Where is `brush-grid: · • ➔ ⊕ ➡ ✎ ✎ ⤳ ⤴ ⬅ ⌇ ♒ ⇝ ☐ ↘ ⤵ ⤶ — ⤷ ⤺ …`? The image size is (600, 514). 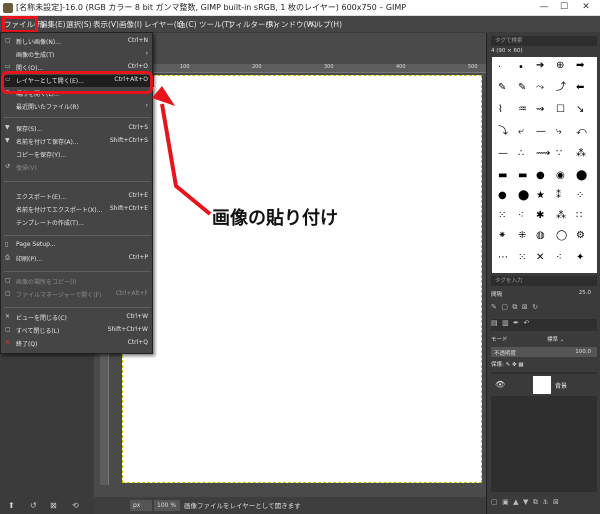 brush-grid: · • ➔ ⊕ ➡ ✎ ✎ ⤳ ⤴ ⬅ ⌇ ♒ ⇝ ☐ ↘ ⤵ ⤶ — ⤷ ⤺ … is located at coordinates (544, 165).